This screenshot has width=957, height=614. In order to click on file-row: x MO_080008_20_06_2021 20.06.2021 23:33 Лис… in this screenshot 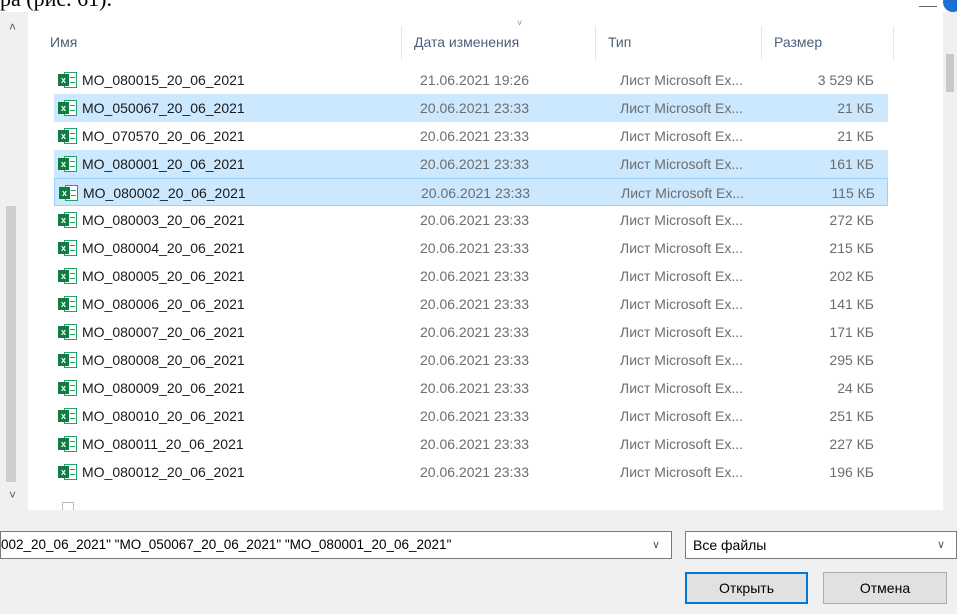, I will do `click(471, 360)`.